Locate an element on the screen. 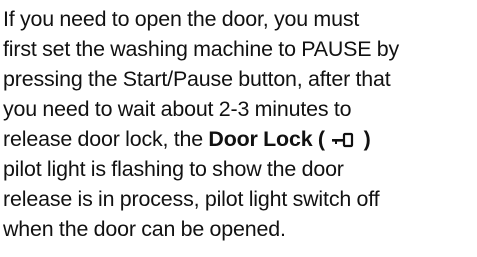 The width and height of the screenshot is (477, 257). door-lock-label-text: Door Lock ( is located at coordinates (266, 139).